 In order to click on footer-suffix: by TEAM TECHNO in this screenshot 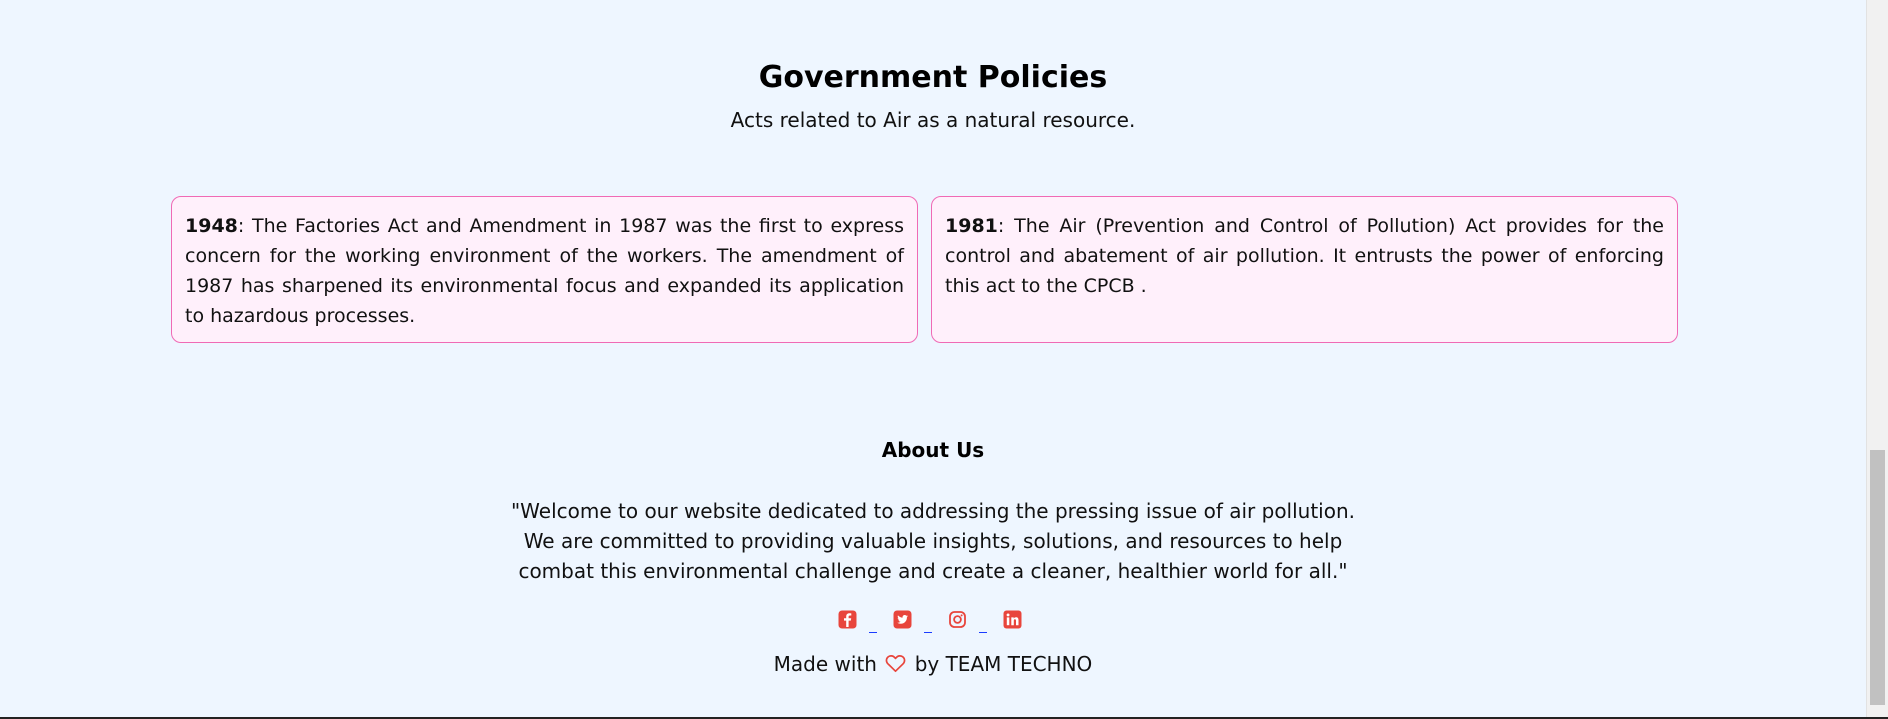, I will do `click(1003, 664)`.